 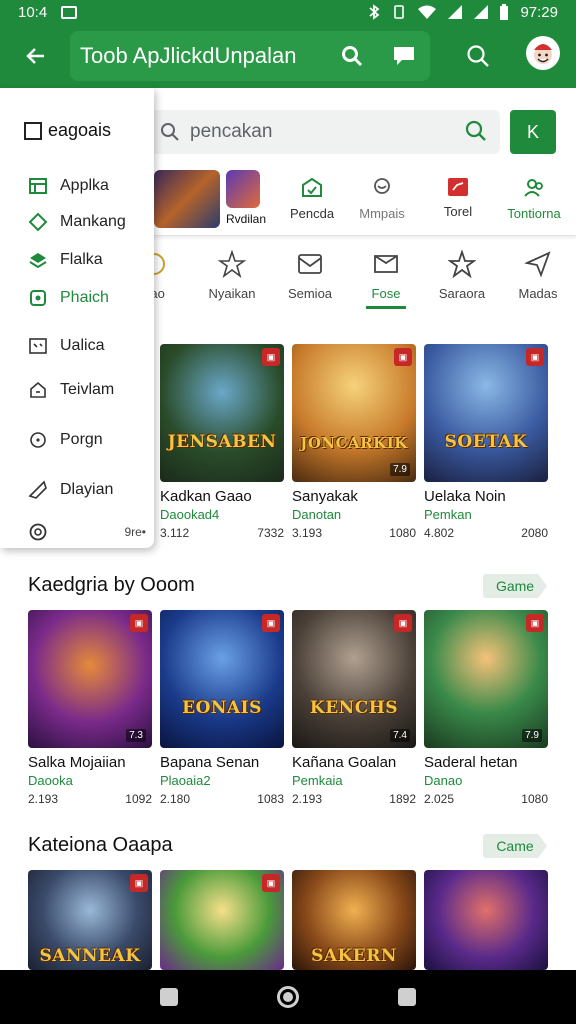 I want to click on game-card, so click(x=486, y=920).